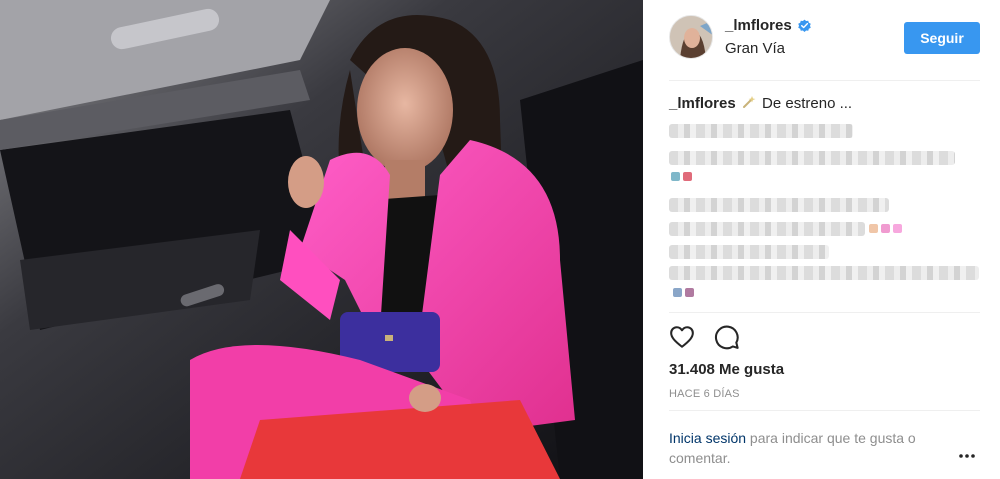 This screenshot has height=479, width=1000. Describe the element at coordinates (804, 25) in the screenshot. I see `verified-badge-icon` at that location.